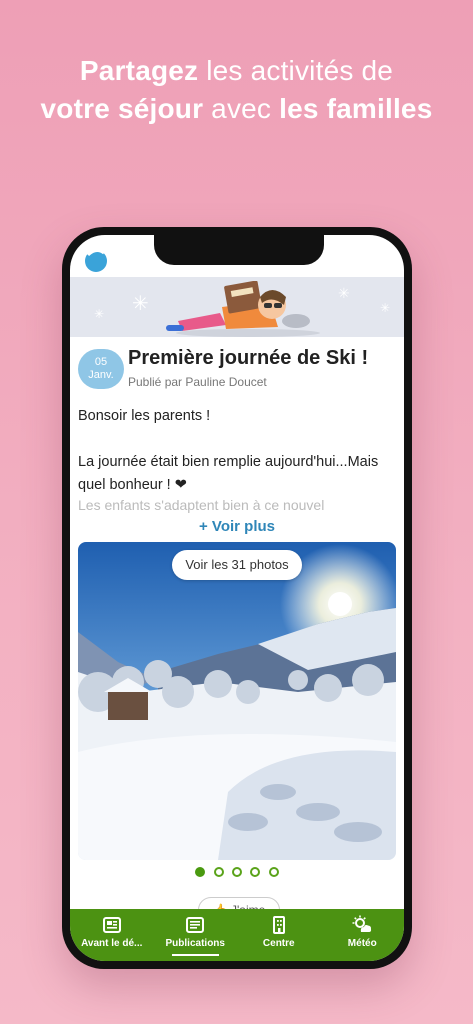 Image resolution: width=473 pixels, height=1024 pixels. I want to click on reading-character-illustration, so click(243, 309).